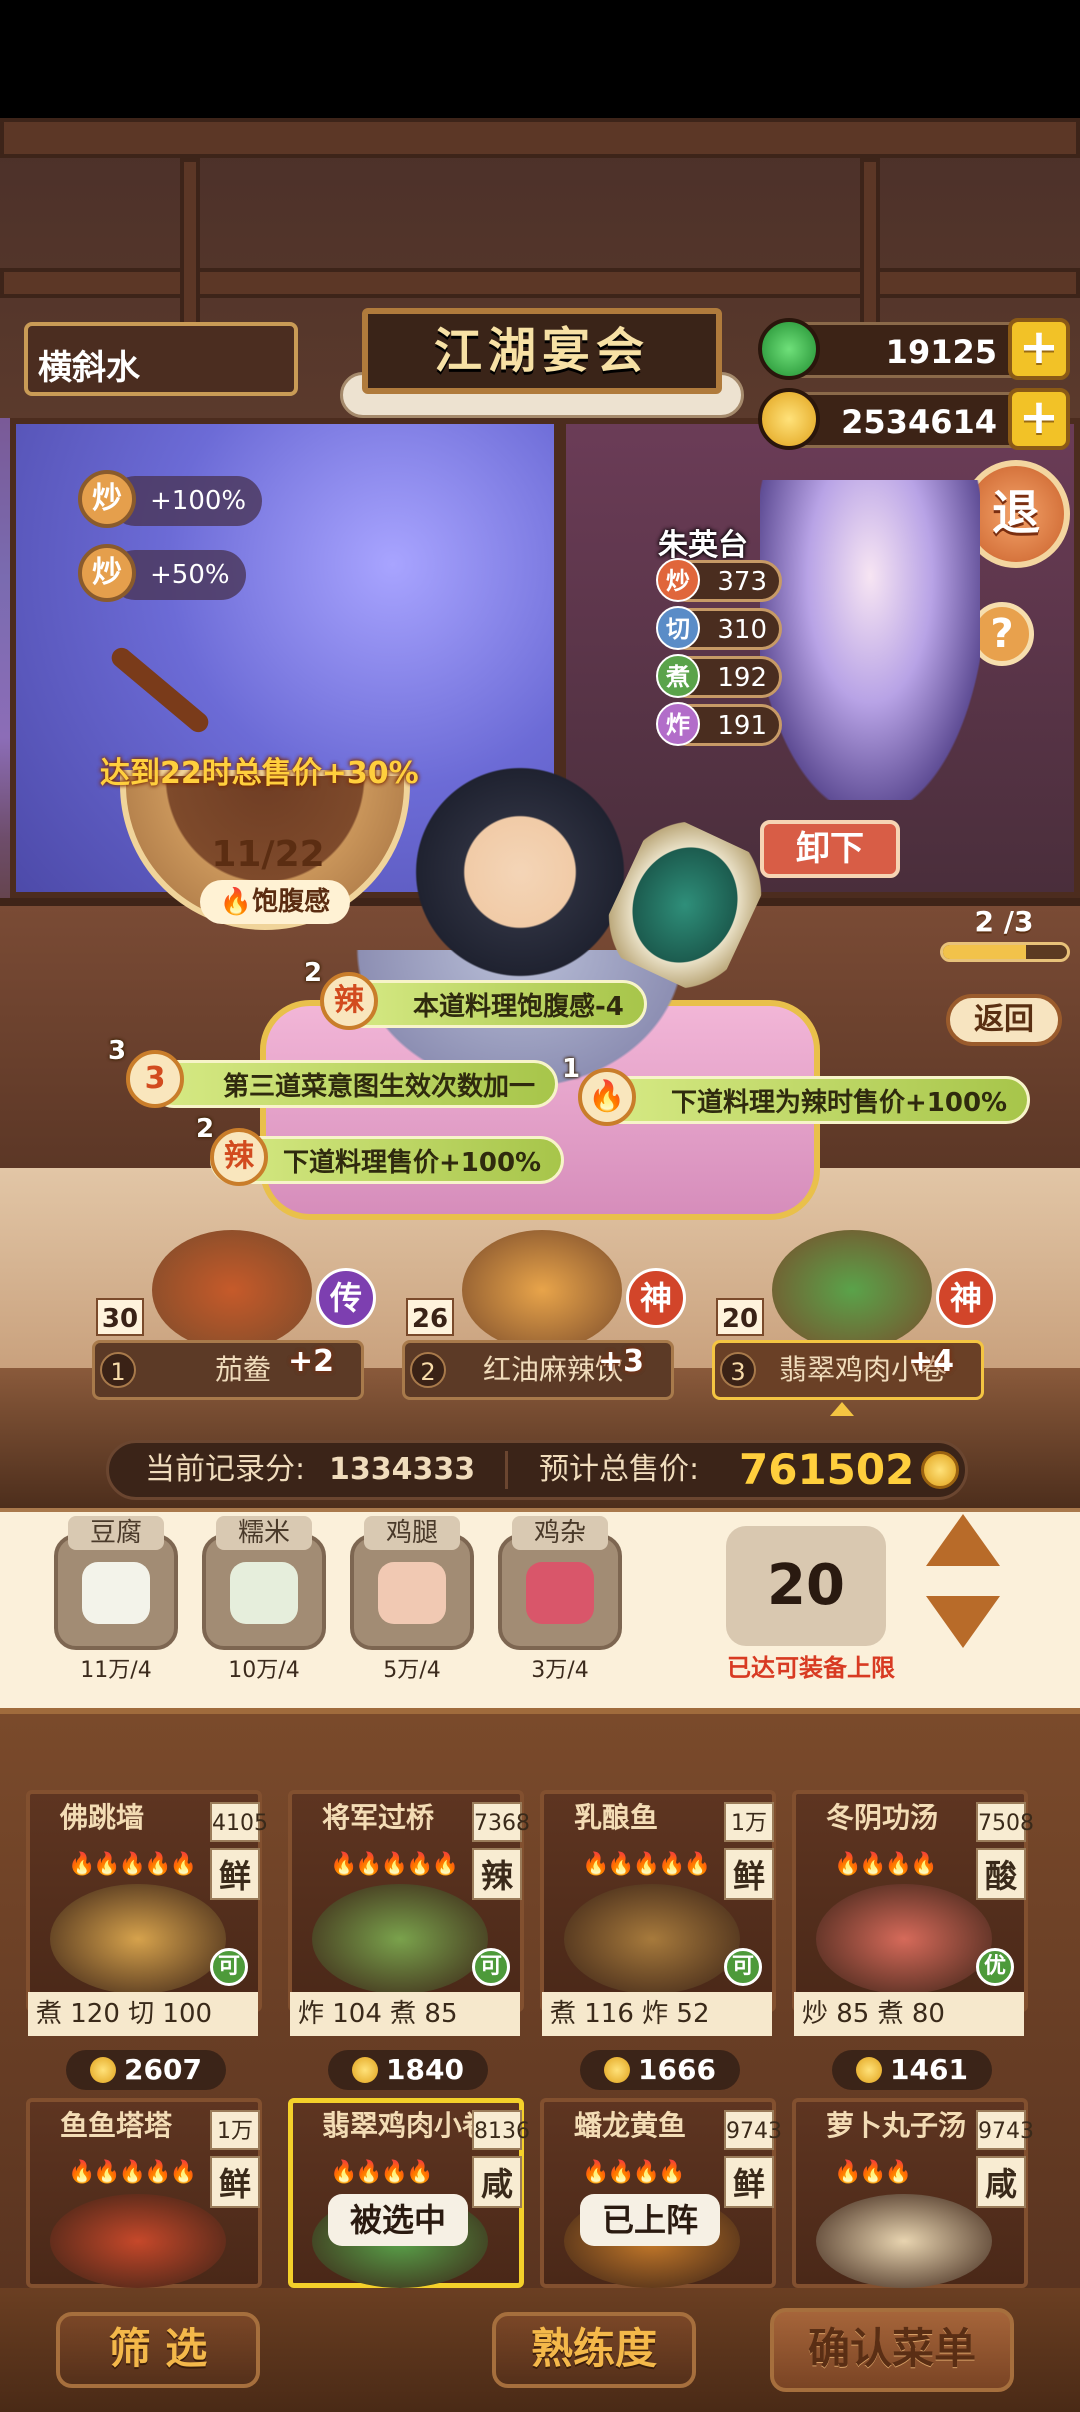 The height and width of the screenshot is (2412, 1080). I want to click on quality-badge: 优, so click(995, 1967).